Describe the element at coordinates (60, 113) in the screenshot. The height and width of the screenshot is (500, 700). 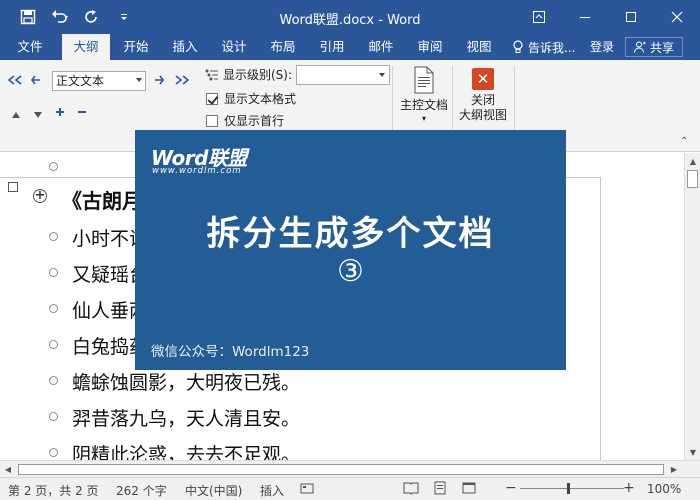
I see `expand-icon` at that location.